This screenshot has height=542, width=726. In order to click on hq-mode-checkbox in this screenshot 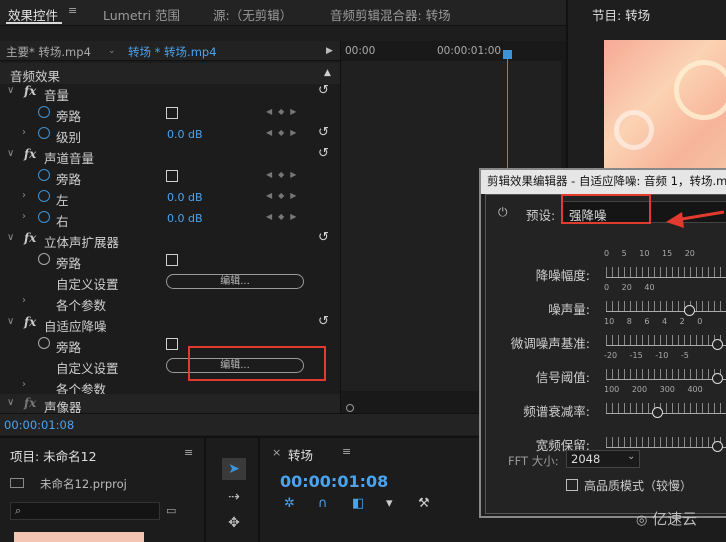, I will do `click(572, 485)`.